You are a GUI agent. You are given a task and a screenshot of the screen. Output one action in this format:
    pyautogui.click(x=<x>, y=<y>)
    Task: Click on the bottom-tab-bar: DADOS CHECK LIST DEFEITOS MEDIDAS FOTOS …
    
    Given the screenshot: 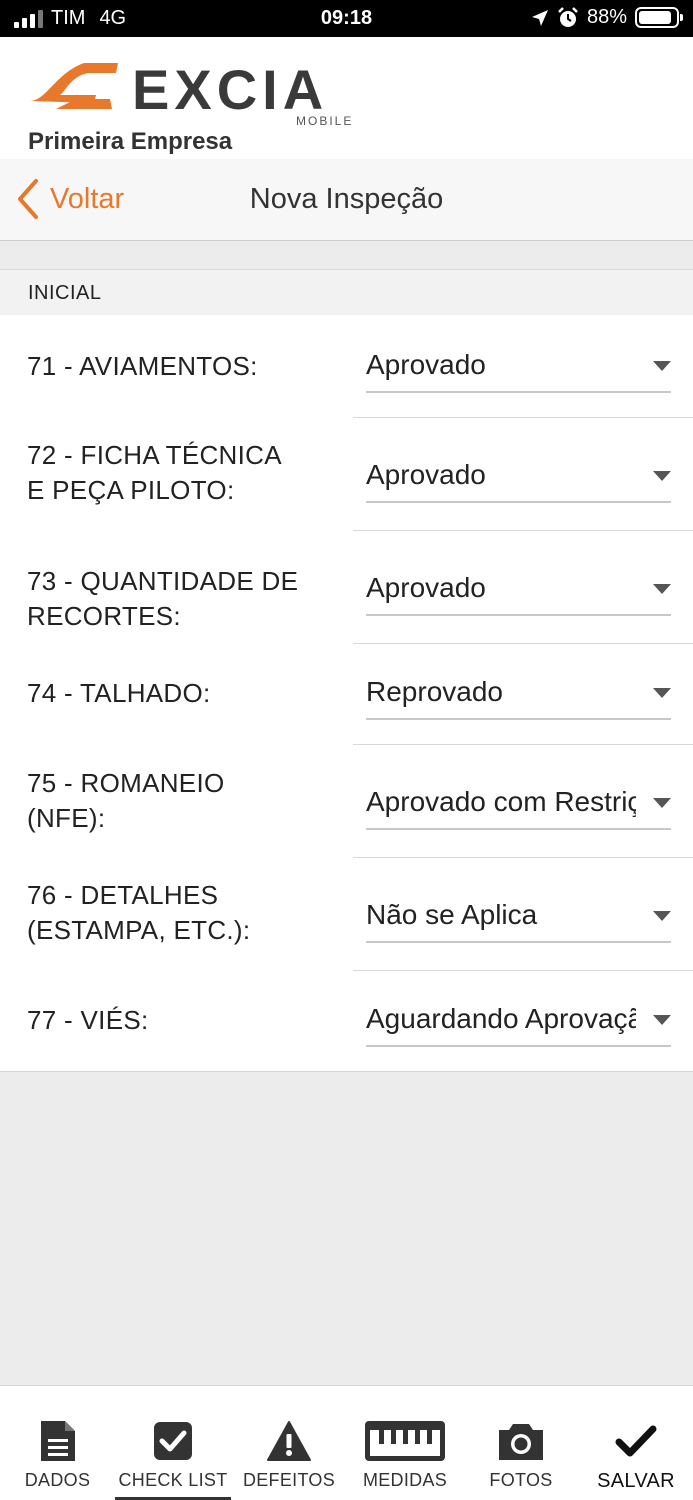 What is the action you would take?
    pyautogui.click(x=346, y=1442)
    